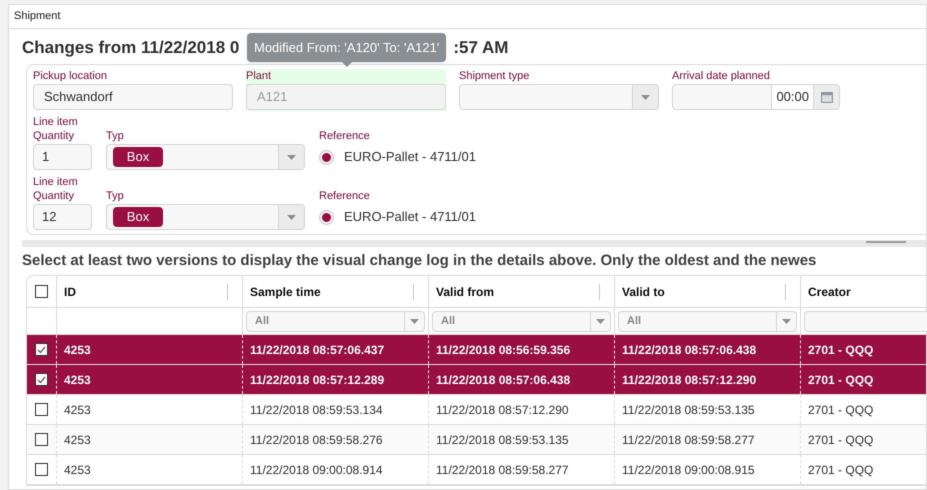 The image size is (927, 490). Describe the element at coordinates (316, 470) in the screenshot. I see `table-cell-text: 11/22/2018 09:00:08.914` at that location.